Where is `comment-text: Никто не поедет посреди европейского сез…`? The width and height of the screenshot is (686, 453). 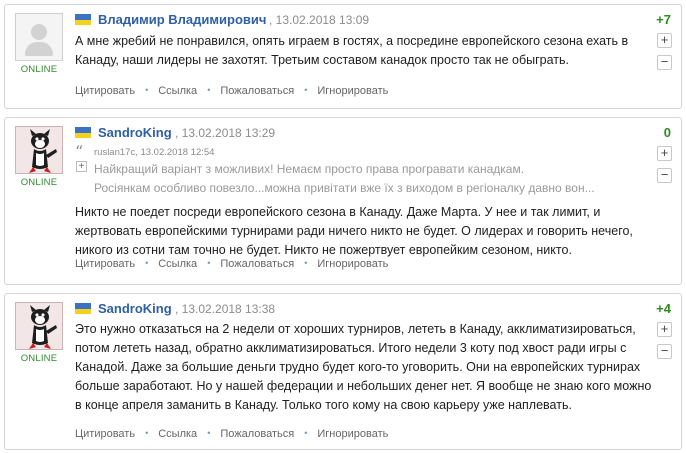 comment-text: Никто не поедет посреди европейского сез… is located at coordinates (354, 231).